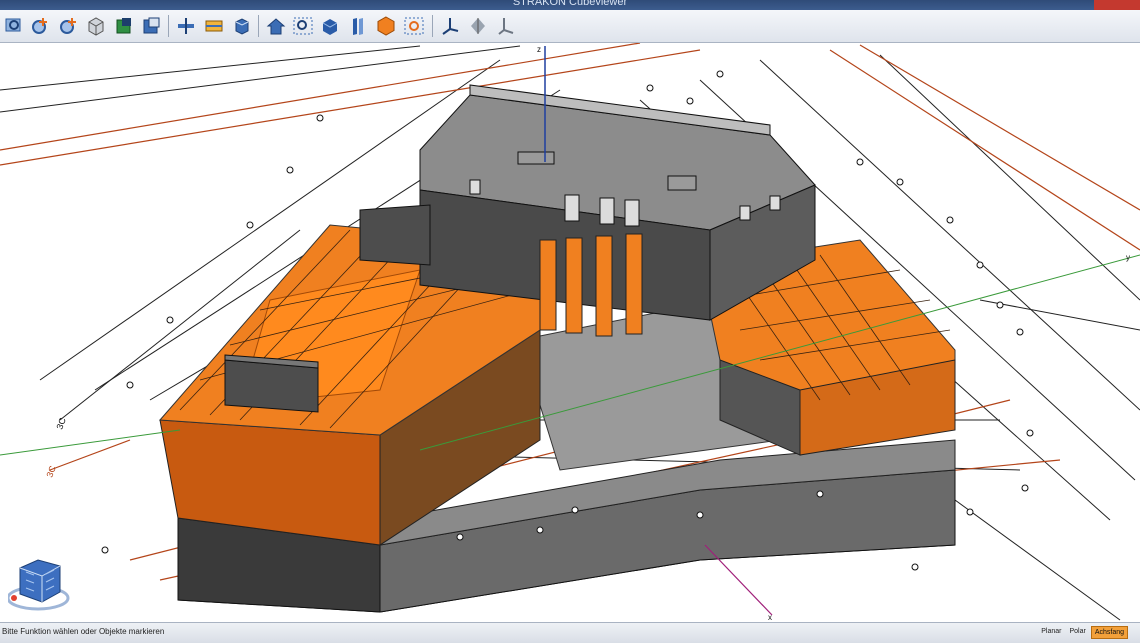  What do you see at coordinates (39, 580) in the screenshot?
I see `view-cube` at bounding box center [39, 580].